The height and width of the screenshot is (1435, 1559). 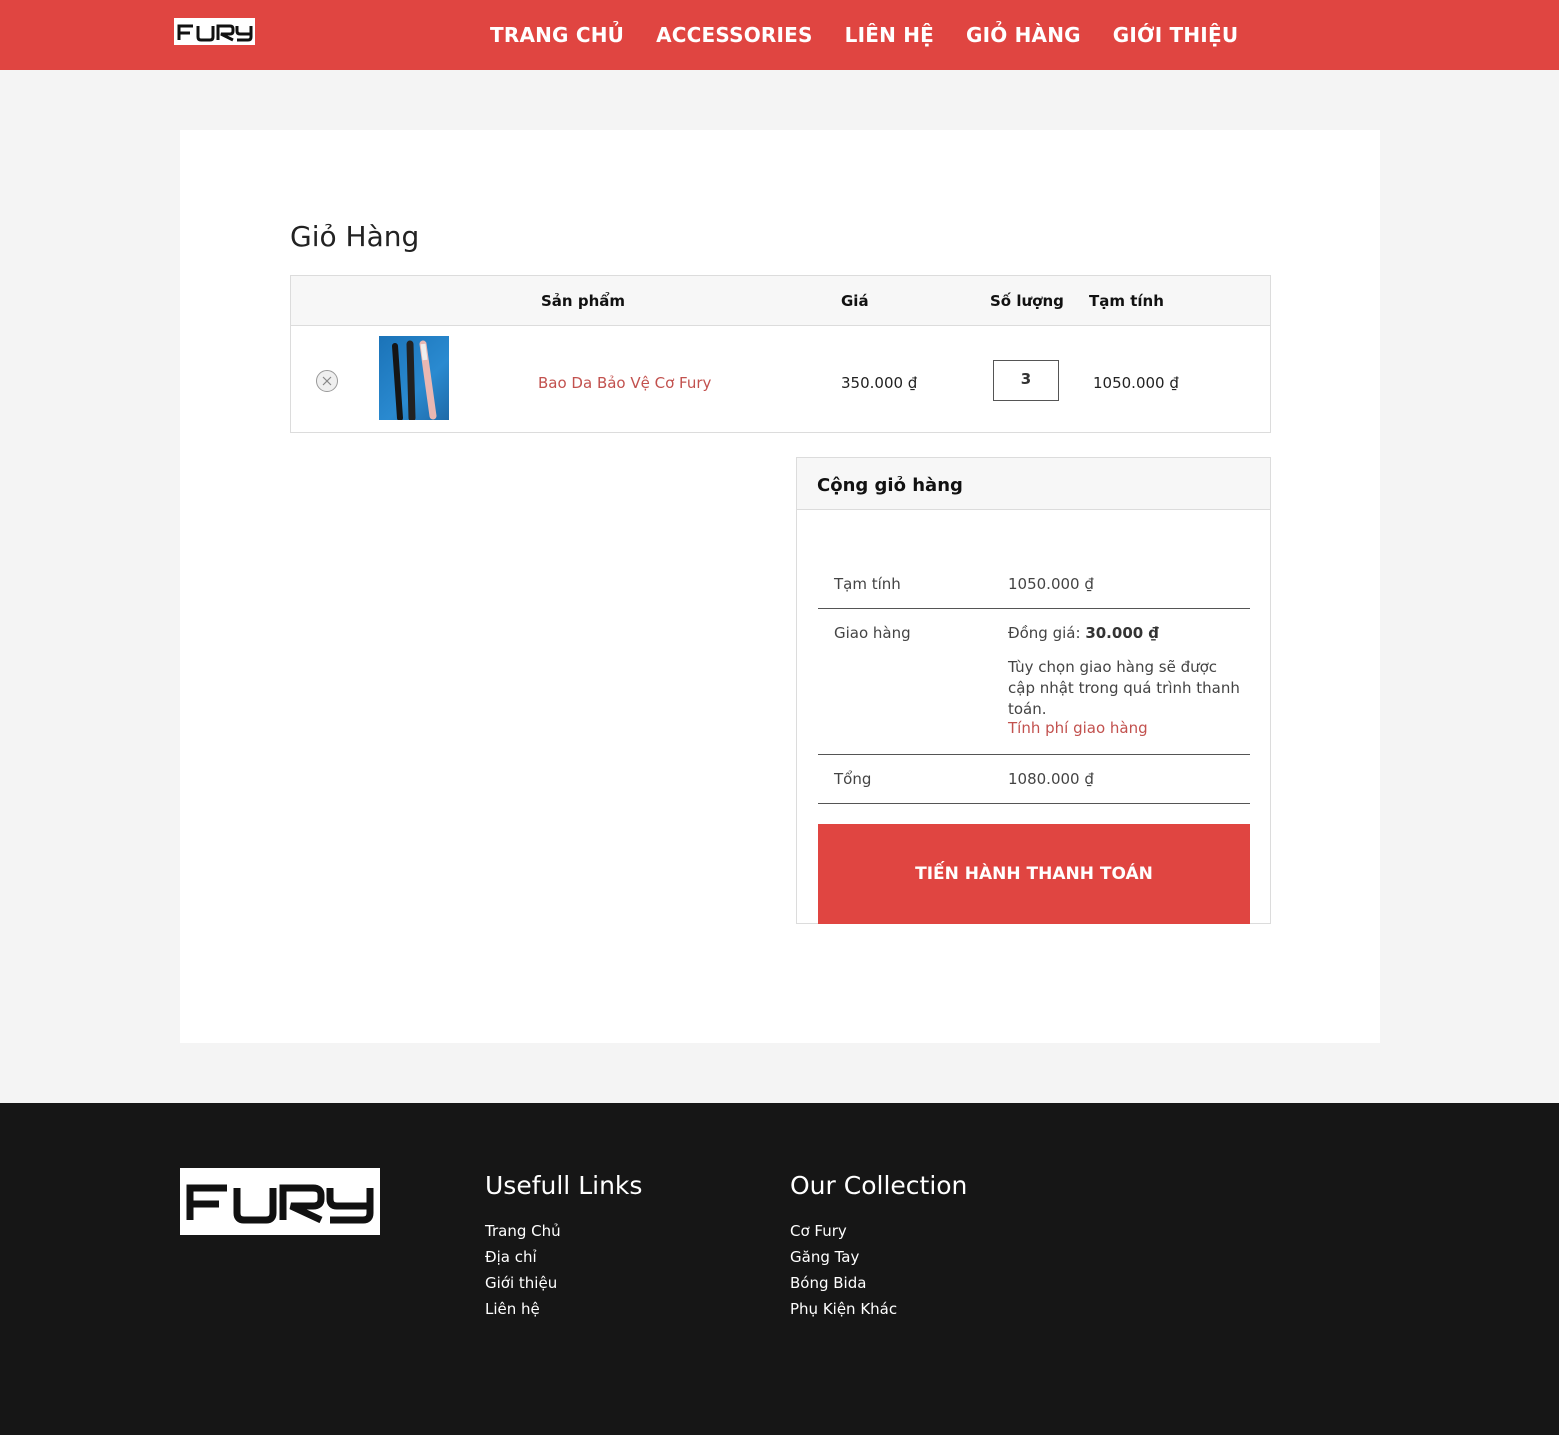 What do you see at coordinates (1047, 633) in the screenshot?
I see `shipping-rate-prefix: Đồng giá:` at bounding box center [1047, 633].